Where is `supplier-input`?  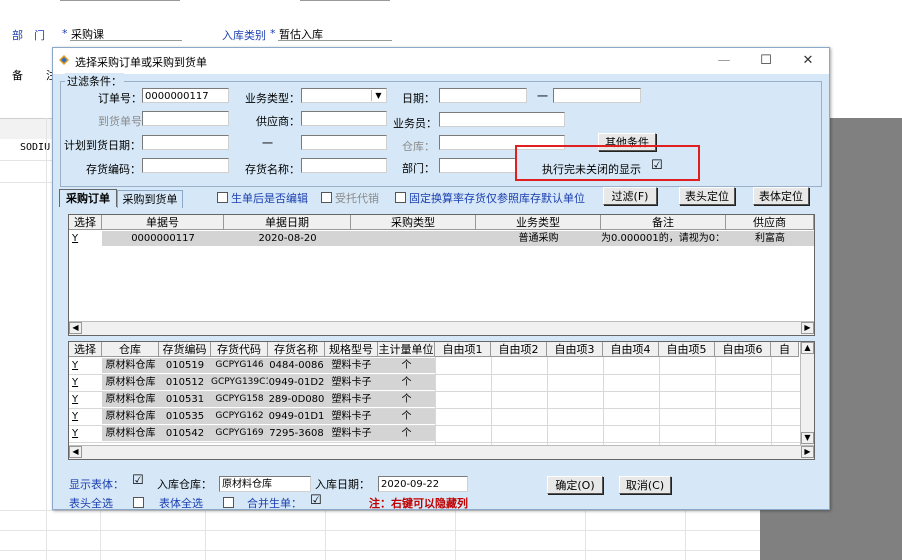 supplier-input is located at coordinates (344, 118).